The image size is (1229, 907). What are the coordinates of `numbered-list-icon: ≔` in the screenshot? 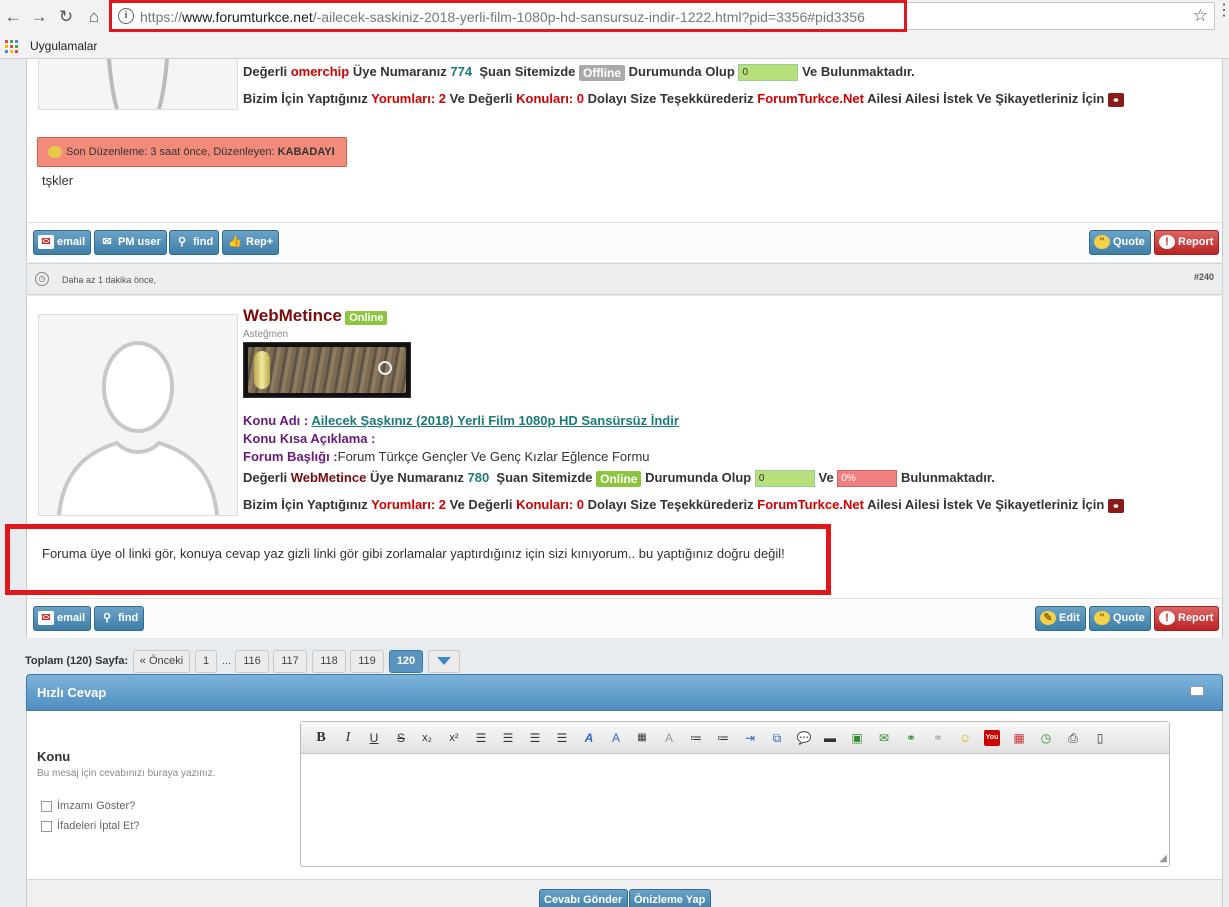 It's located at (723, 738).